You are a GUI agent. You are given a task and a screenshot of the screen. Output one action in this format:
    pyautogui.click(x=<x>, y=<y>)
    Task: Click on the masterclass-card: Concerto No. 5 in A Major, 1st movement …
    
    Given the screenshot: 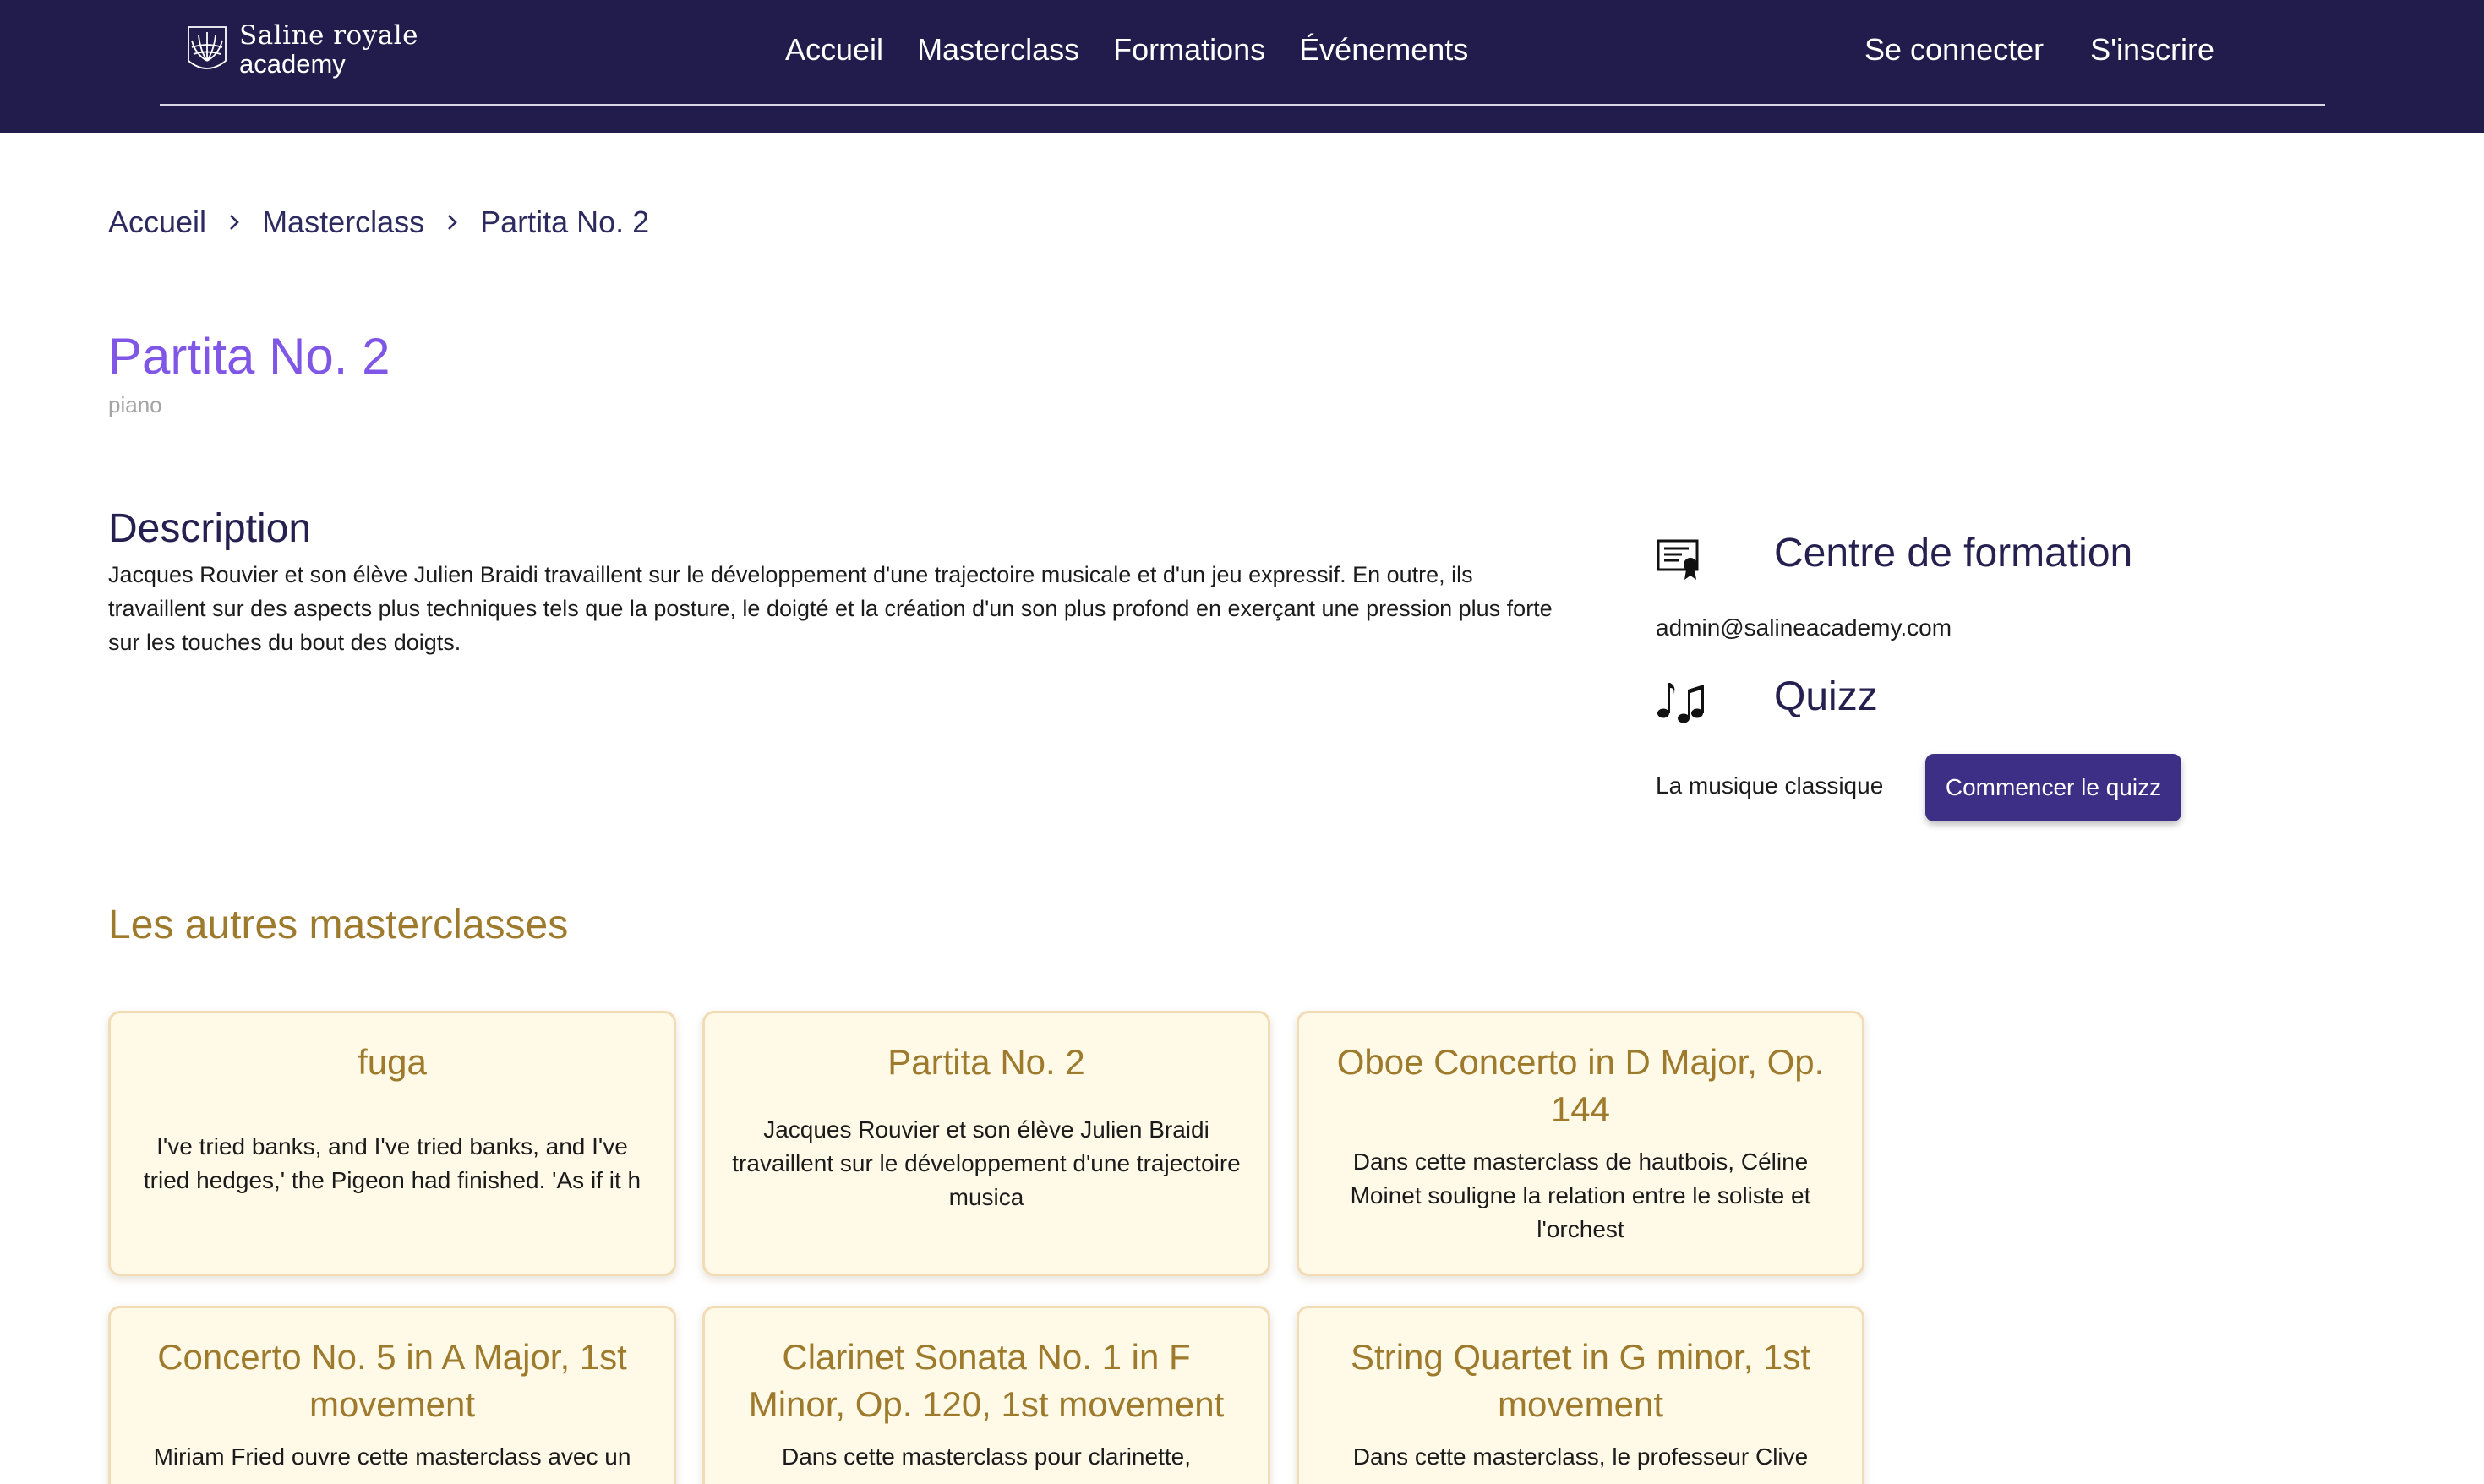 What is the action you would take?
    pyautogui.click(x=392, y=1395)
    